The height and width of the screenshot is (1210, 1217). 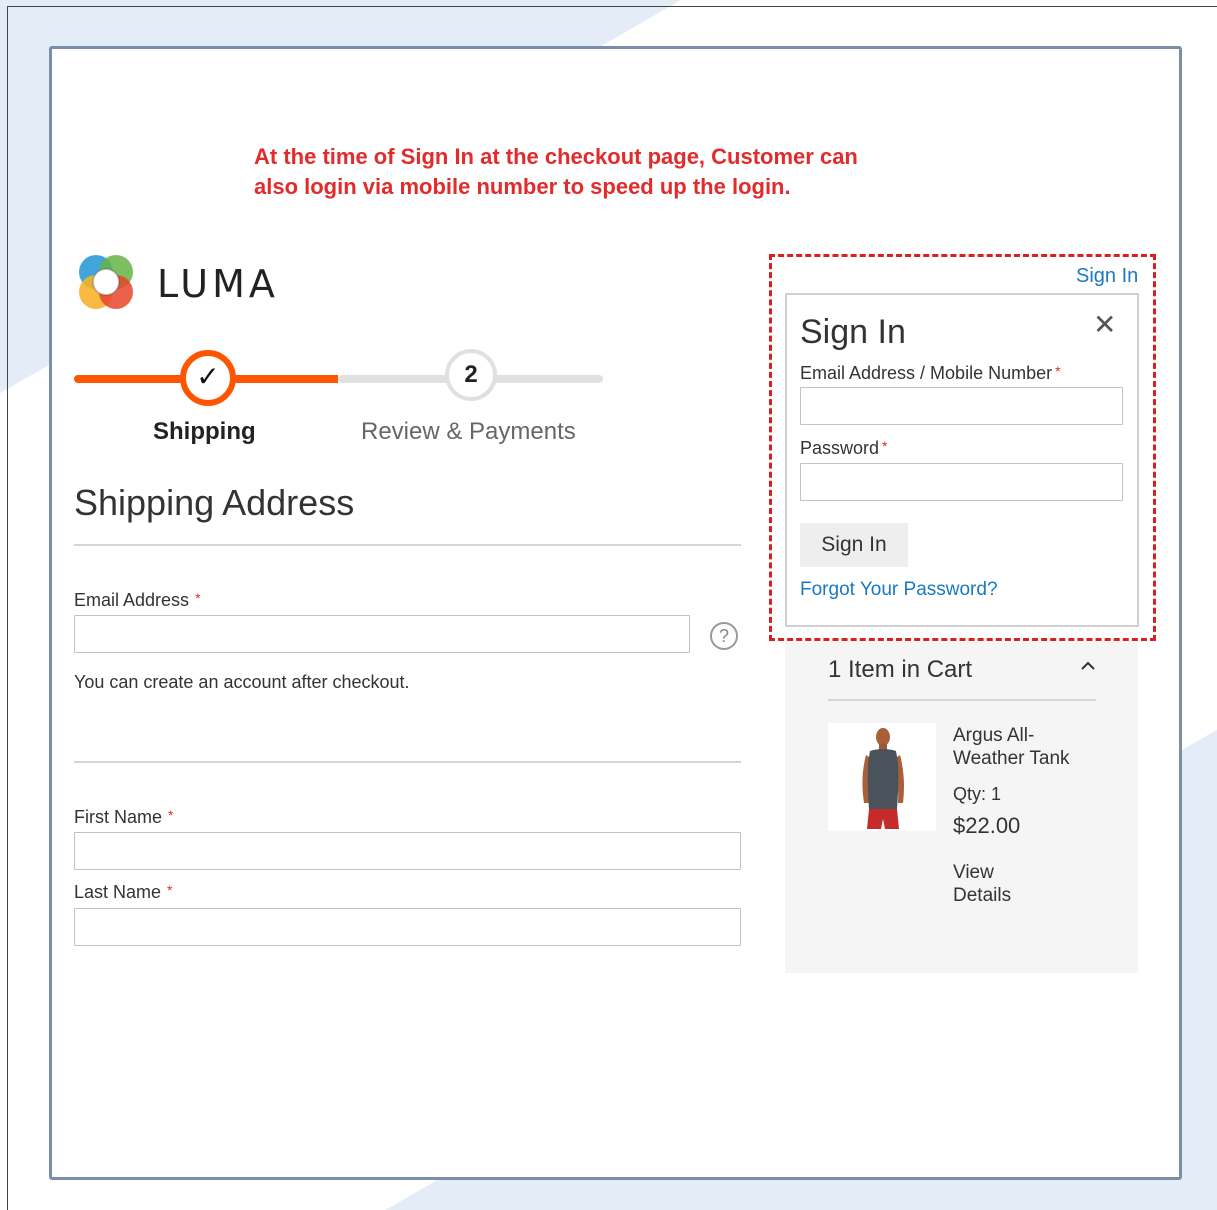 I want to click on signin-password-input, so click(x=961, y=482).